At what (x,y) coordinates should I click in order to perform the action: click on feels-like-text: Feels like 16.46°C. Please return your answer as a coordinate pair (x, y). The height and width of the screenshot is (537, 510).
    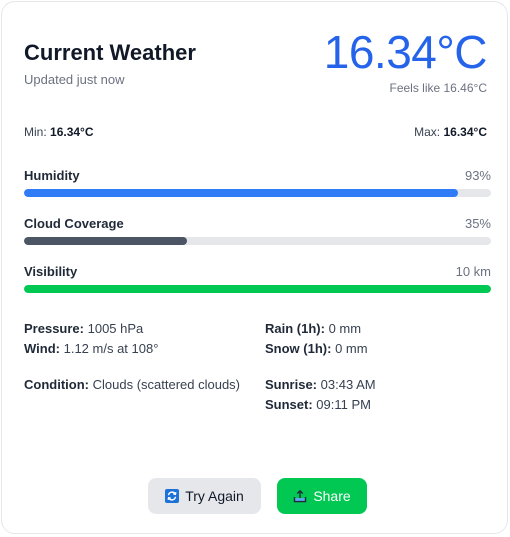
    Looking at the image, I should click on (438, 88).